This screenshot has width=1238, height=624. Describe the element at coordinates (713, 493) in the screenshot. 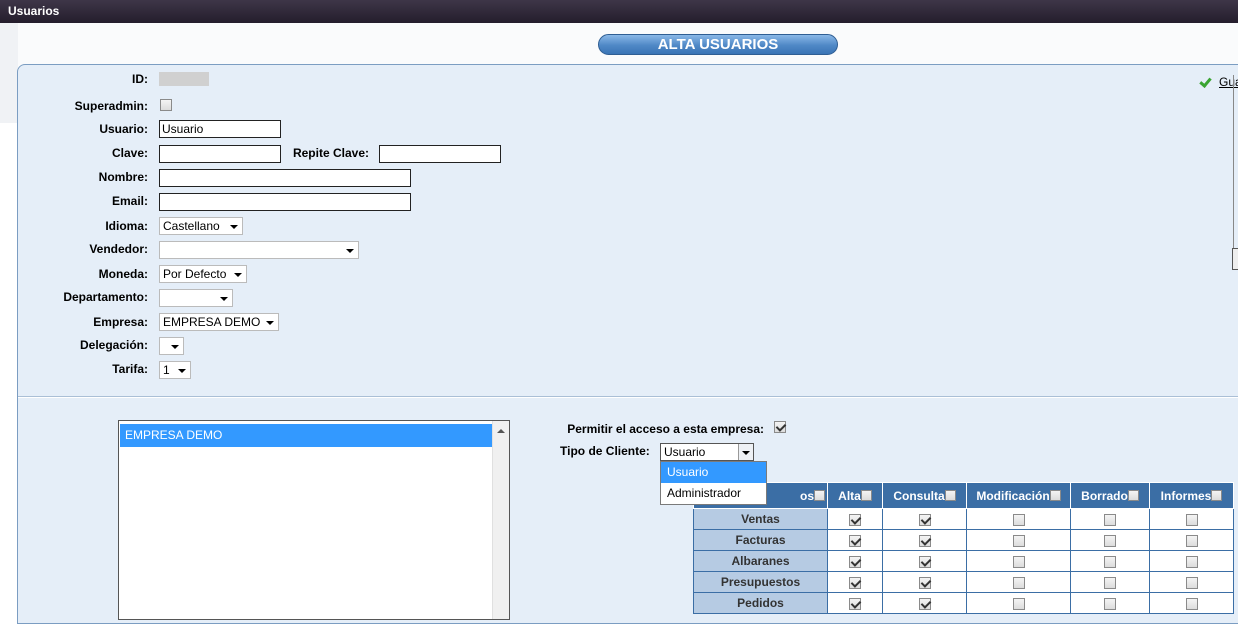

I see `dropdown-option-administrador: Administrador` at that location.